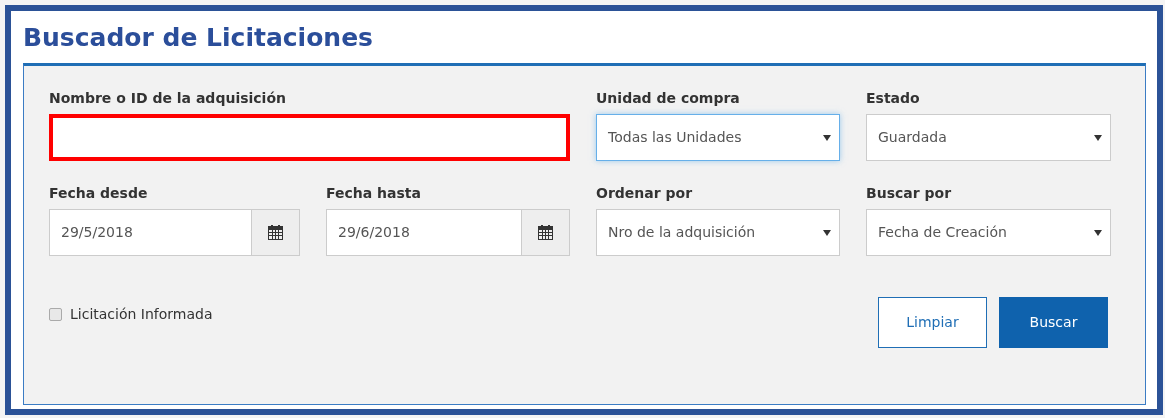  What do you see at coordinates (718, 137) in the screenshot?
I see `select-dropdown: Todas las Unidades` at bounding box center [718, 137].